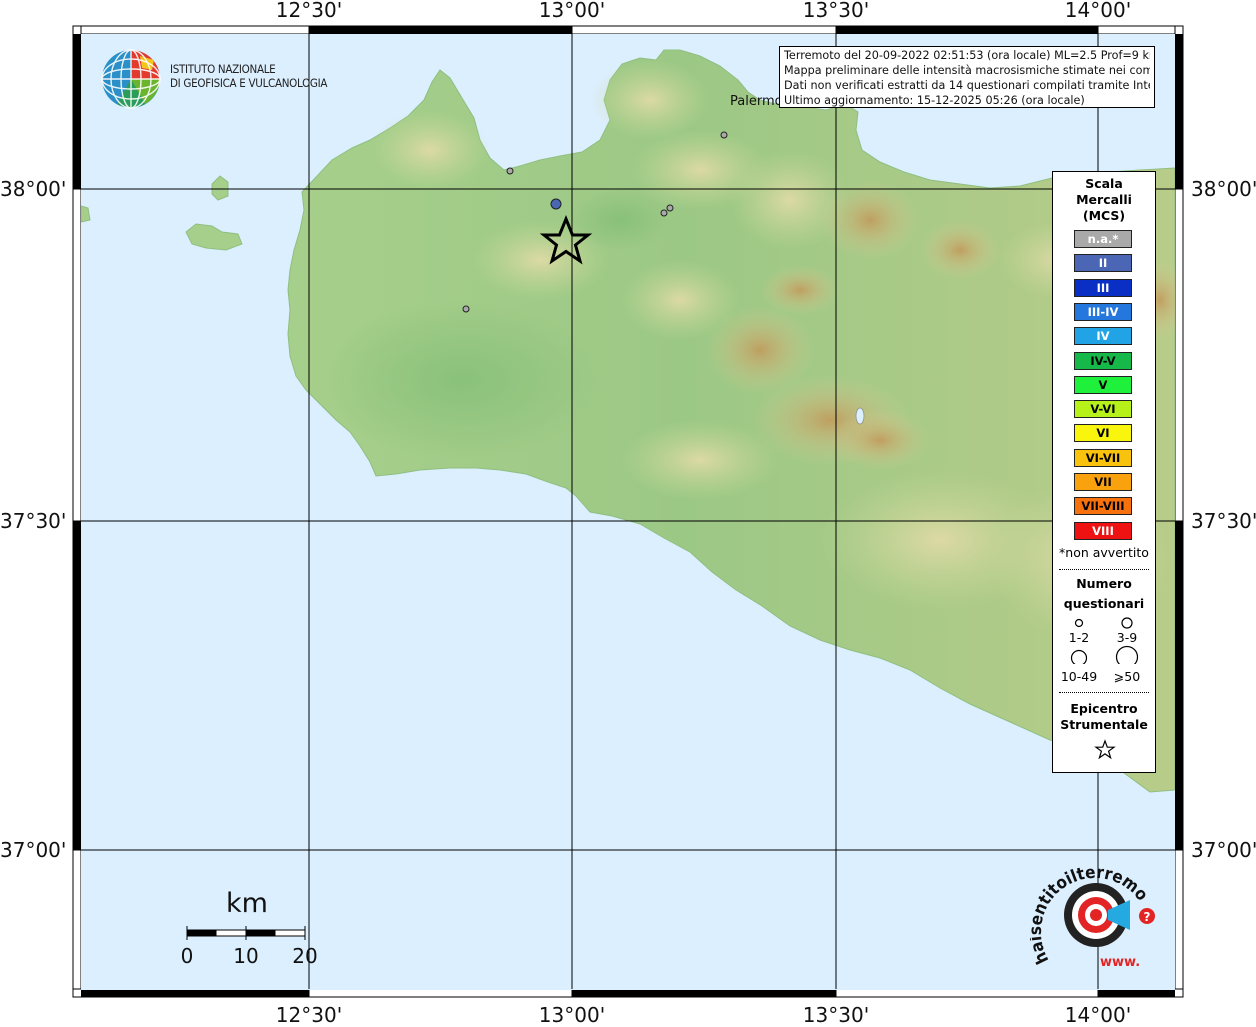 The width and height of the screenshot is (1256, 1027). I want to click on not-felt-note: *non avvertito, so click(1104, 552).